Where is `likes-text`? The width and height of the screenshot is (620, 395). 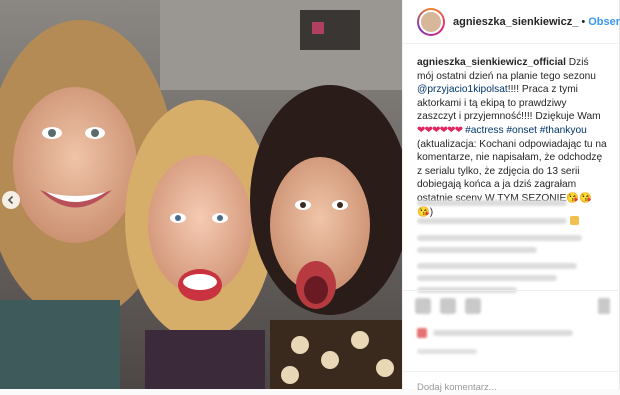
likes-text is located at coordinates (503, 333).